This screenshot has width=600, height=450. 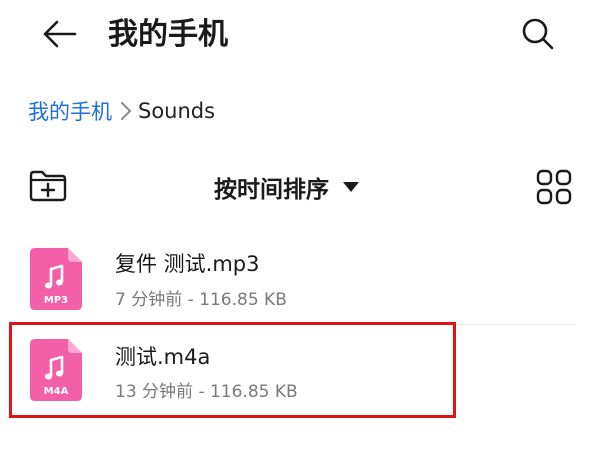 I want to click on new-folder-button, so click(x=48, y=186).